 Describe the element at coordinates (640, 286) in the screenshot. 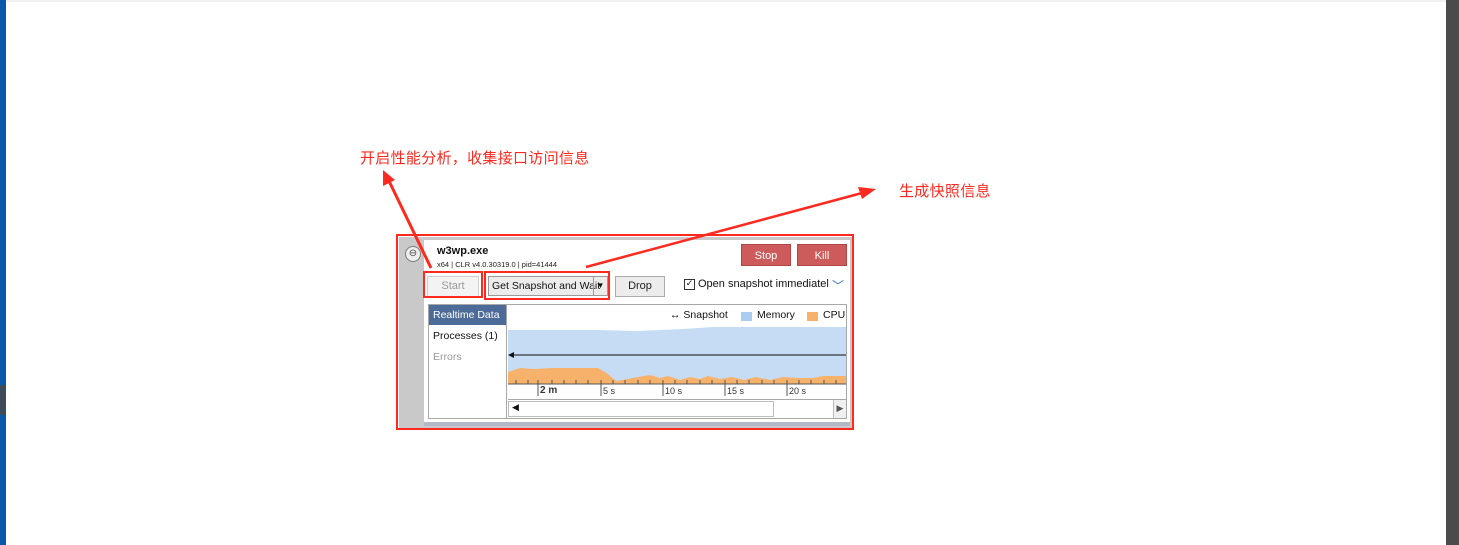

I see `drop-button: Drop` at that location.